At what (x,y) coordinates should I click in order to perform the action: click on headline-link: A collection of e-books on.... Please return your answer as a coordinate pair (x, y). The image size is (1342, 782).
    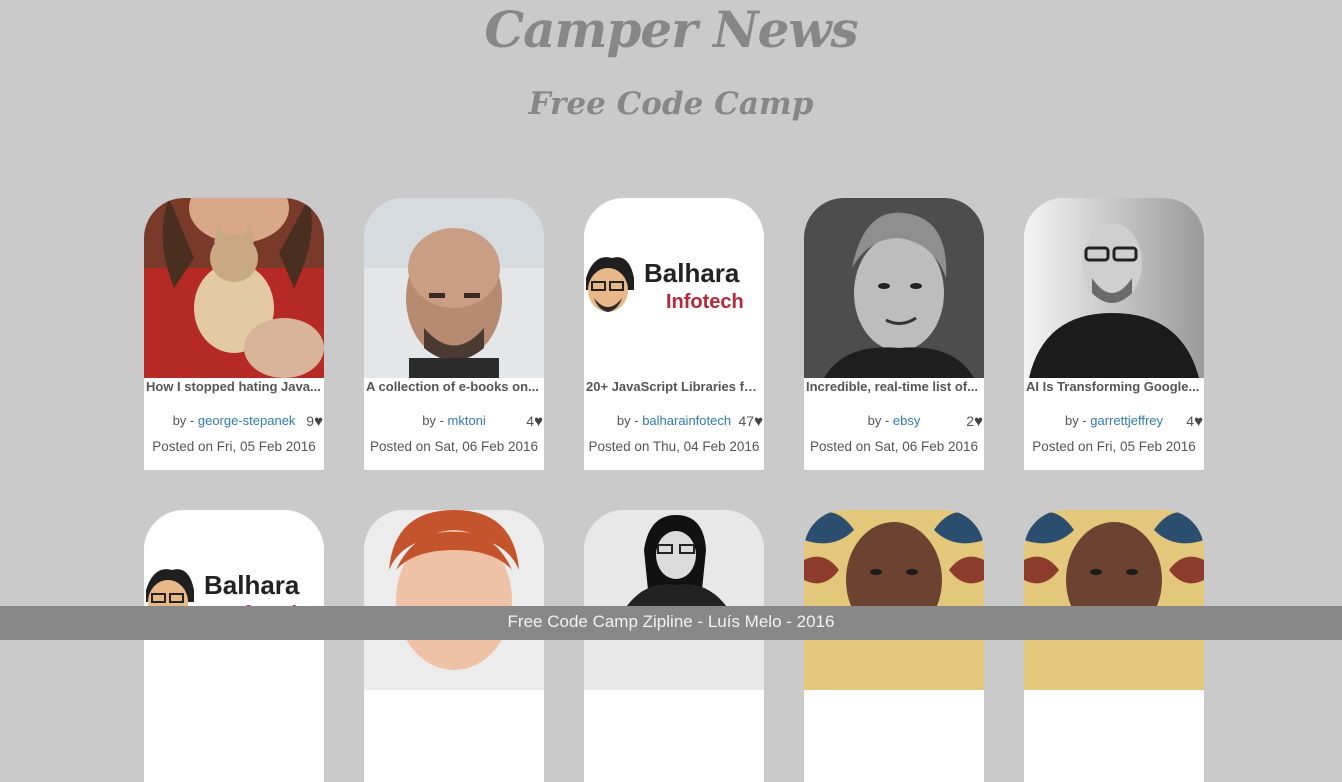
    Looking at the image, I should click on (454, 387).